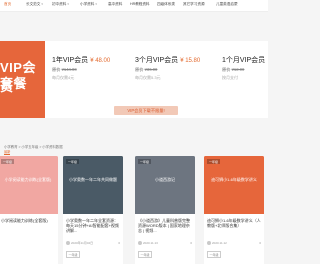  Describe the element at coordinates (253, 68) in the screenshot. I see `vip-plan-1-month: 1个月VIP会员 原价 ¥12.00 按月支付` at that location.